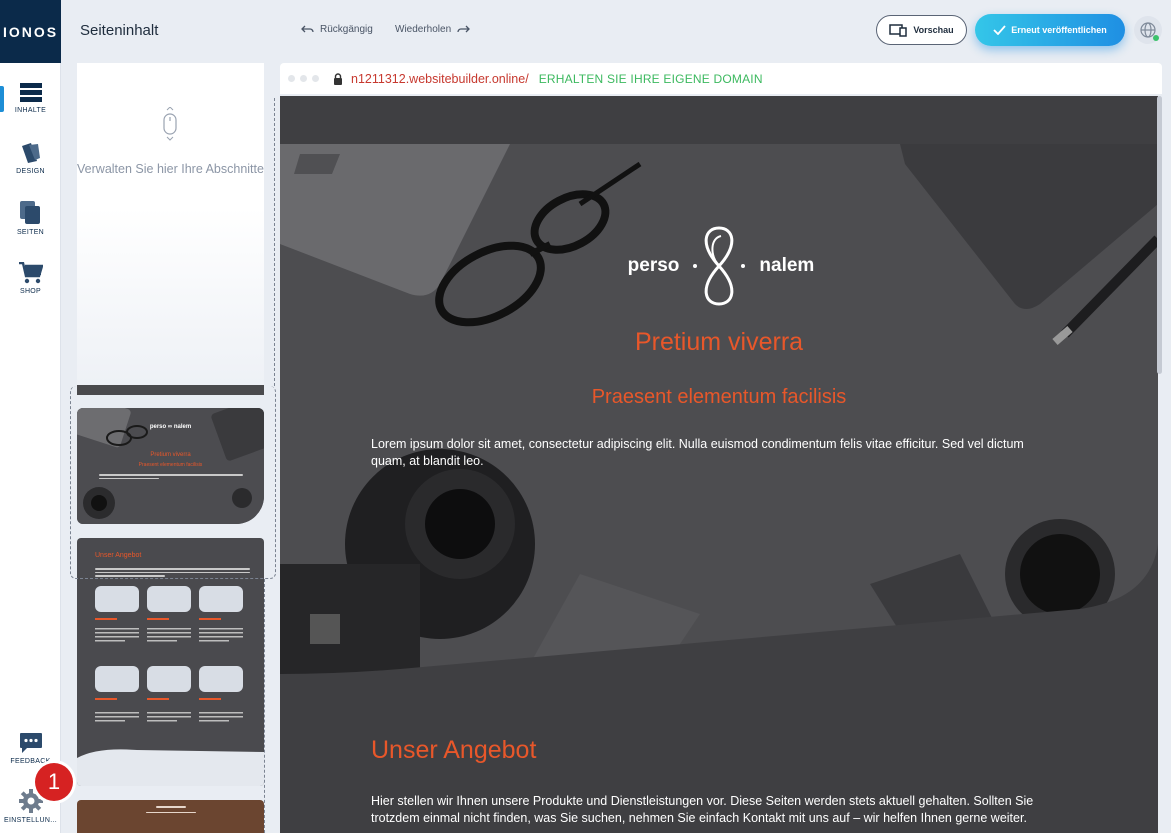 The image size is (1171, 833). Describe the element at coordinates (274, 242) in the screenshot. I see `selection-frame-edge` at that location.